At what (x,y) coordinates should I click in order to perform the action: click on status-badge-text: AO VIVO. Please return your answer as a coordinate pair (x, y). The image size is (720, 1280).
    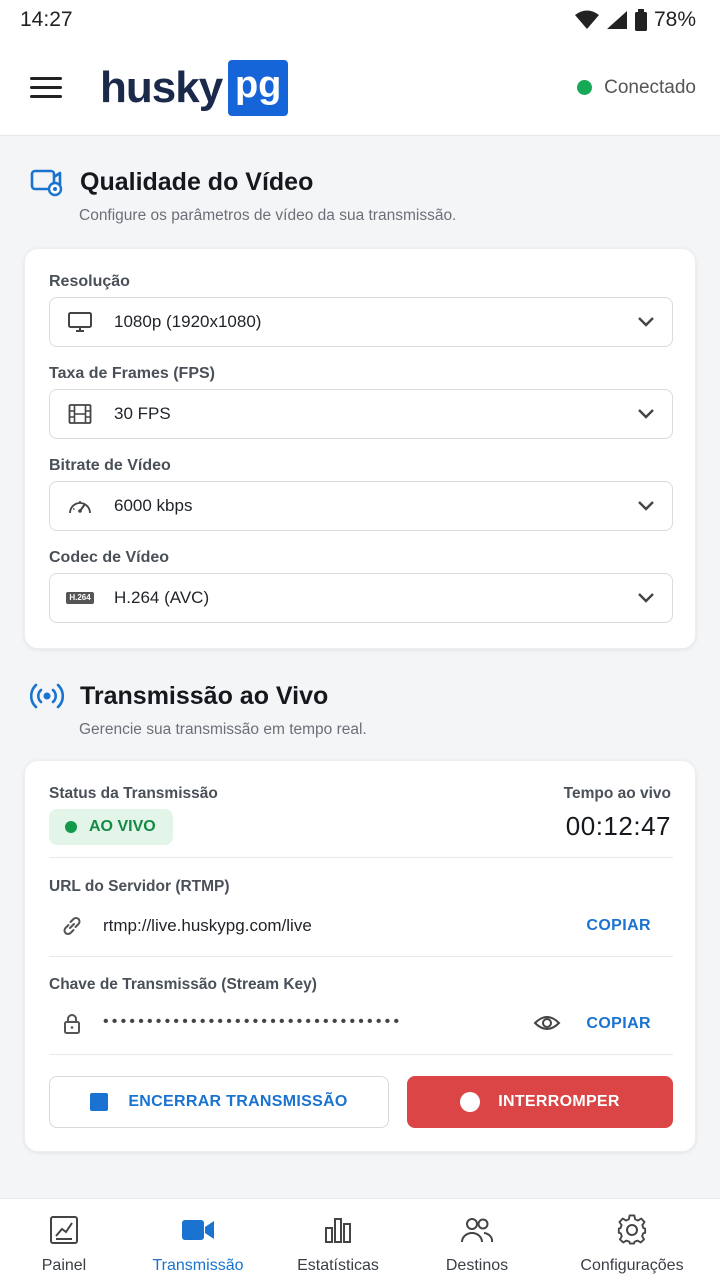
    Looking at the image, I should click on (122, 826).